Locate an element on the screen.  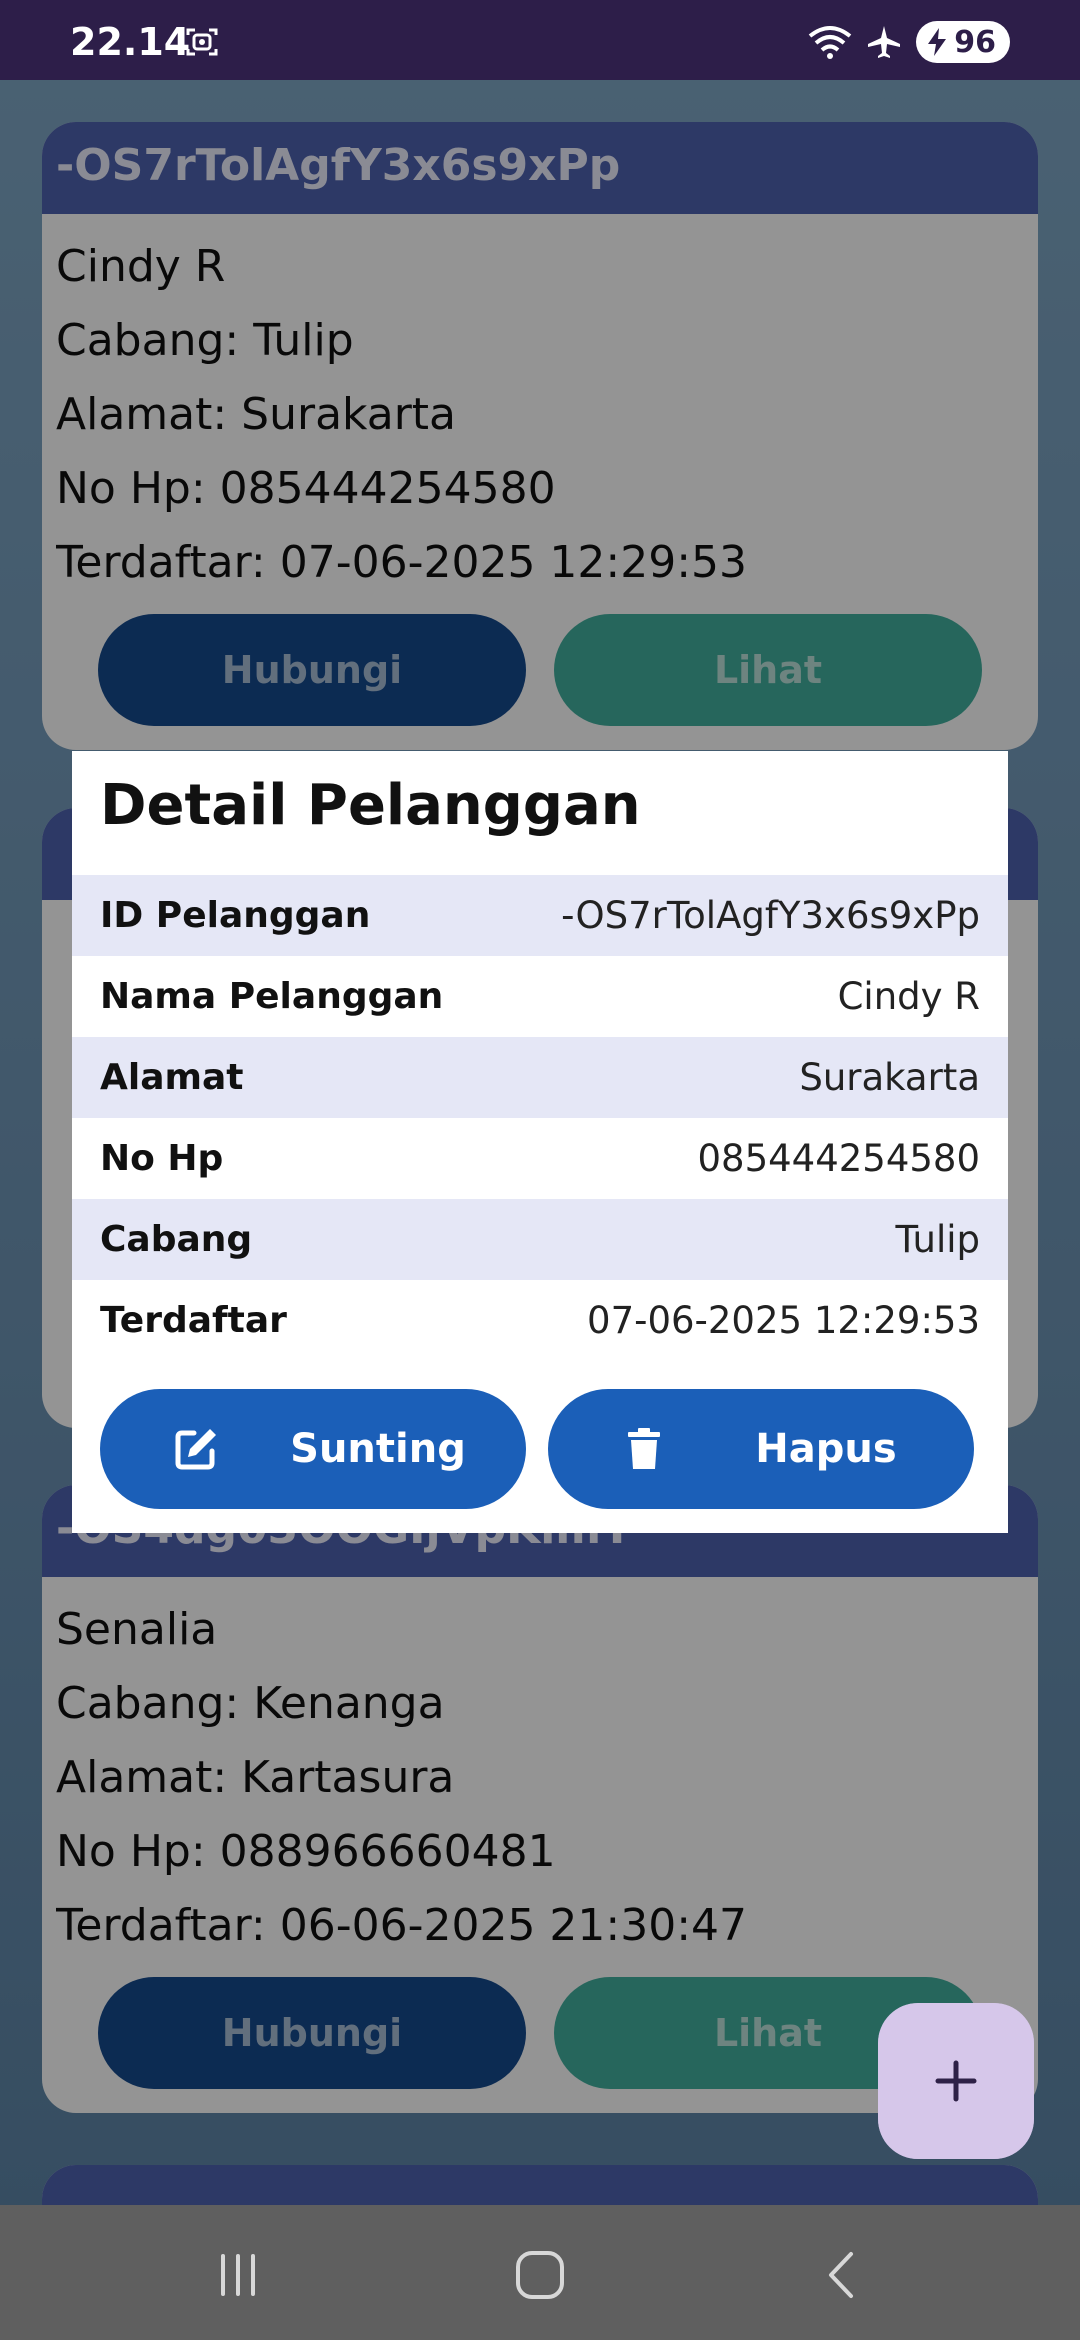
back-icon is located at coordinates (841, 2275).